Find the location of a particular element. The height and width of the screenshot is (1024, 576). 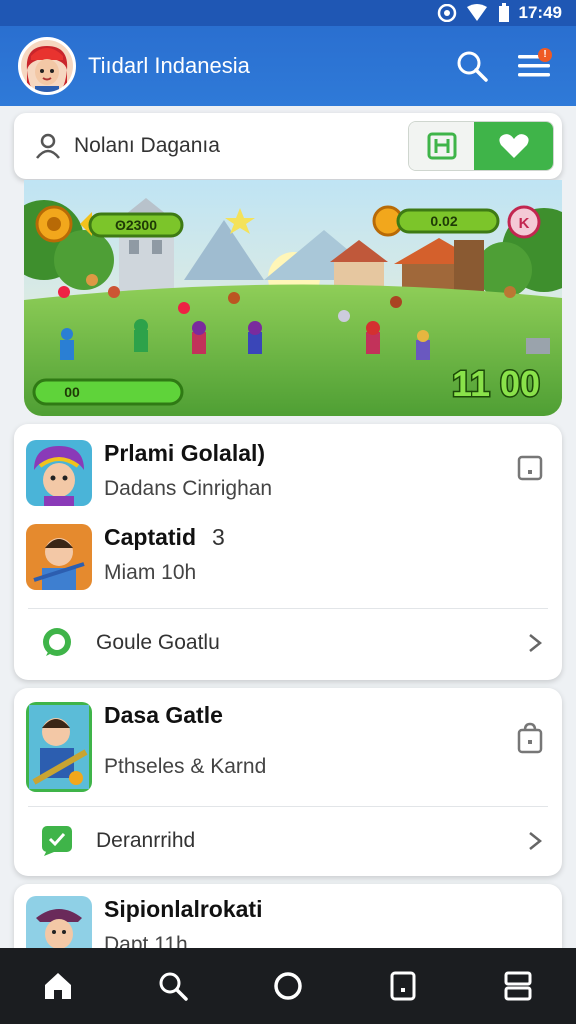

item-title: Prlami Golalal) is located at coordinates (185, 453).